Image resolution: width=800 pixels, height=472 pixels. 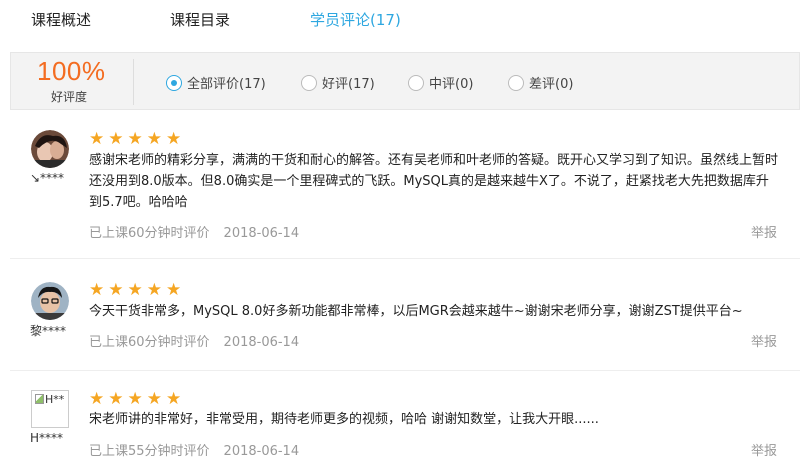 What do you see at coordinates (149, 451) in the screenshot?
I see `class-time: 已上课55分钟时评价` at bounding box center [149, 451].